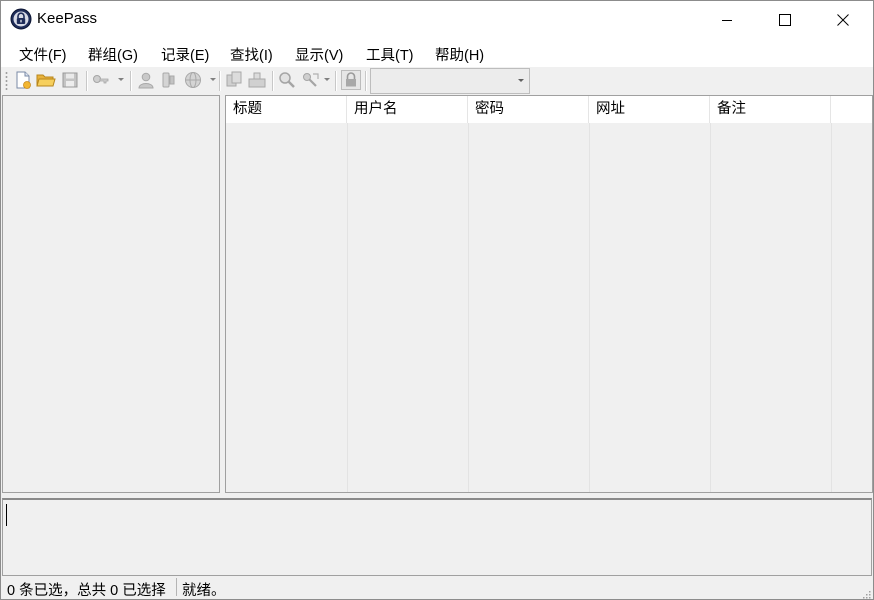 The image size is (874, 600). I want to click on open-folder-icon, so click(46, 80).